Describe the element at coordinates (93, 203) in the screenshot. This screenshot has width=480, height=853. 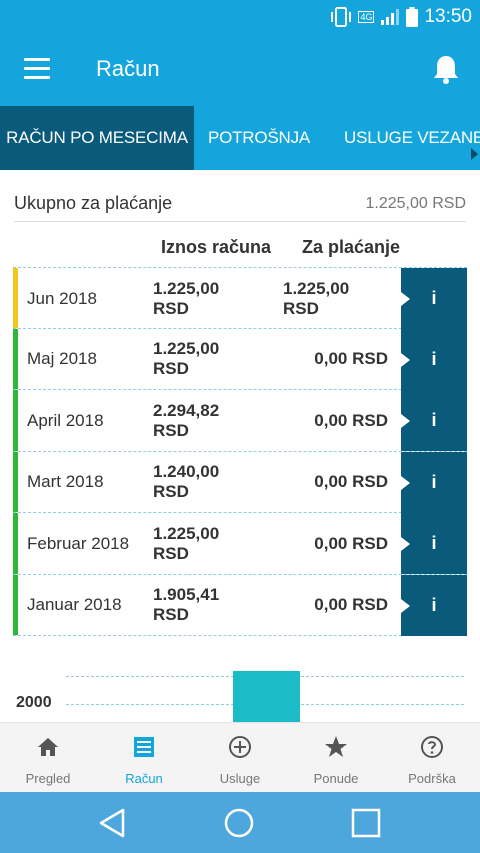
I see `summary-label: Ukupno za plaćanje` at that location.